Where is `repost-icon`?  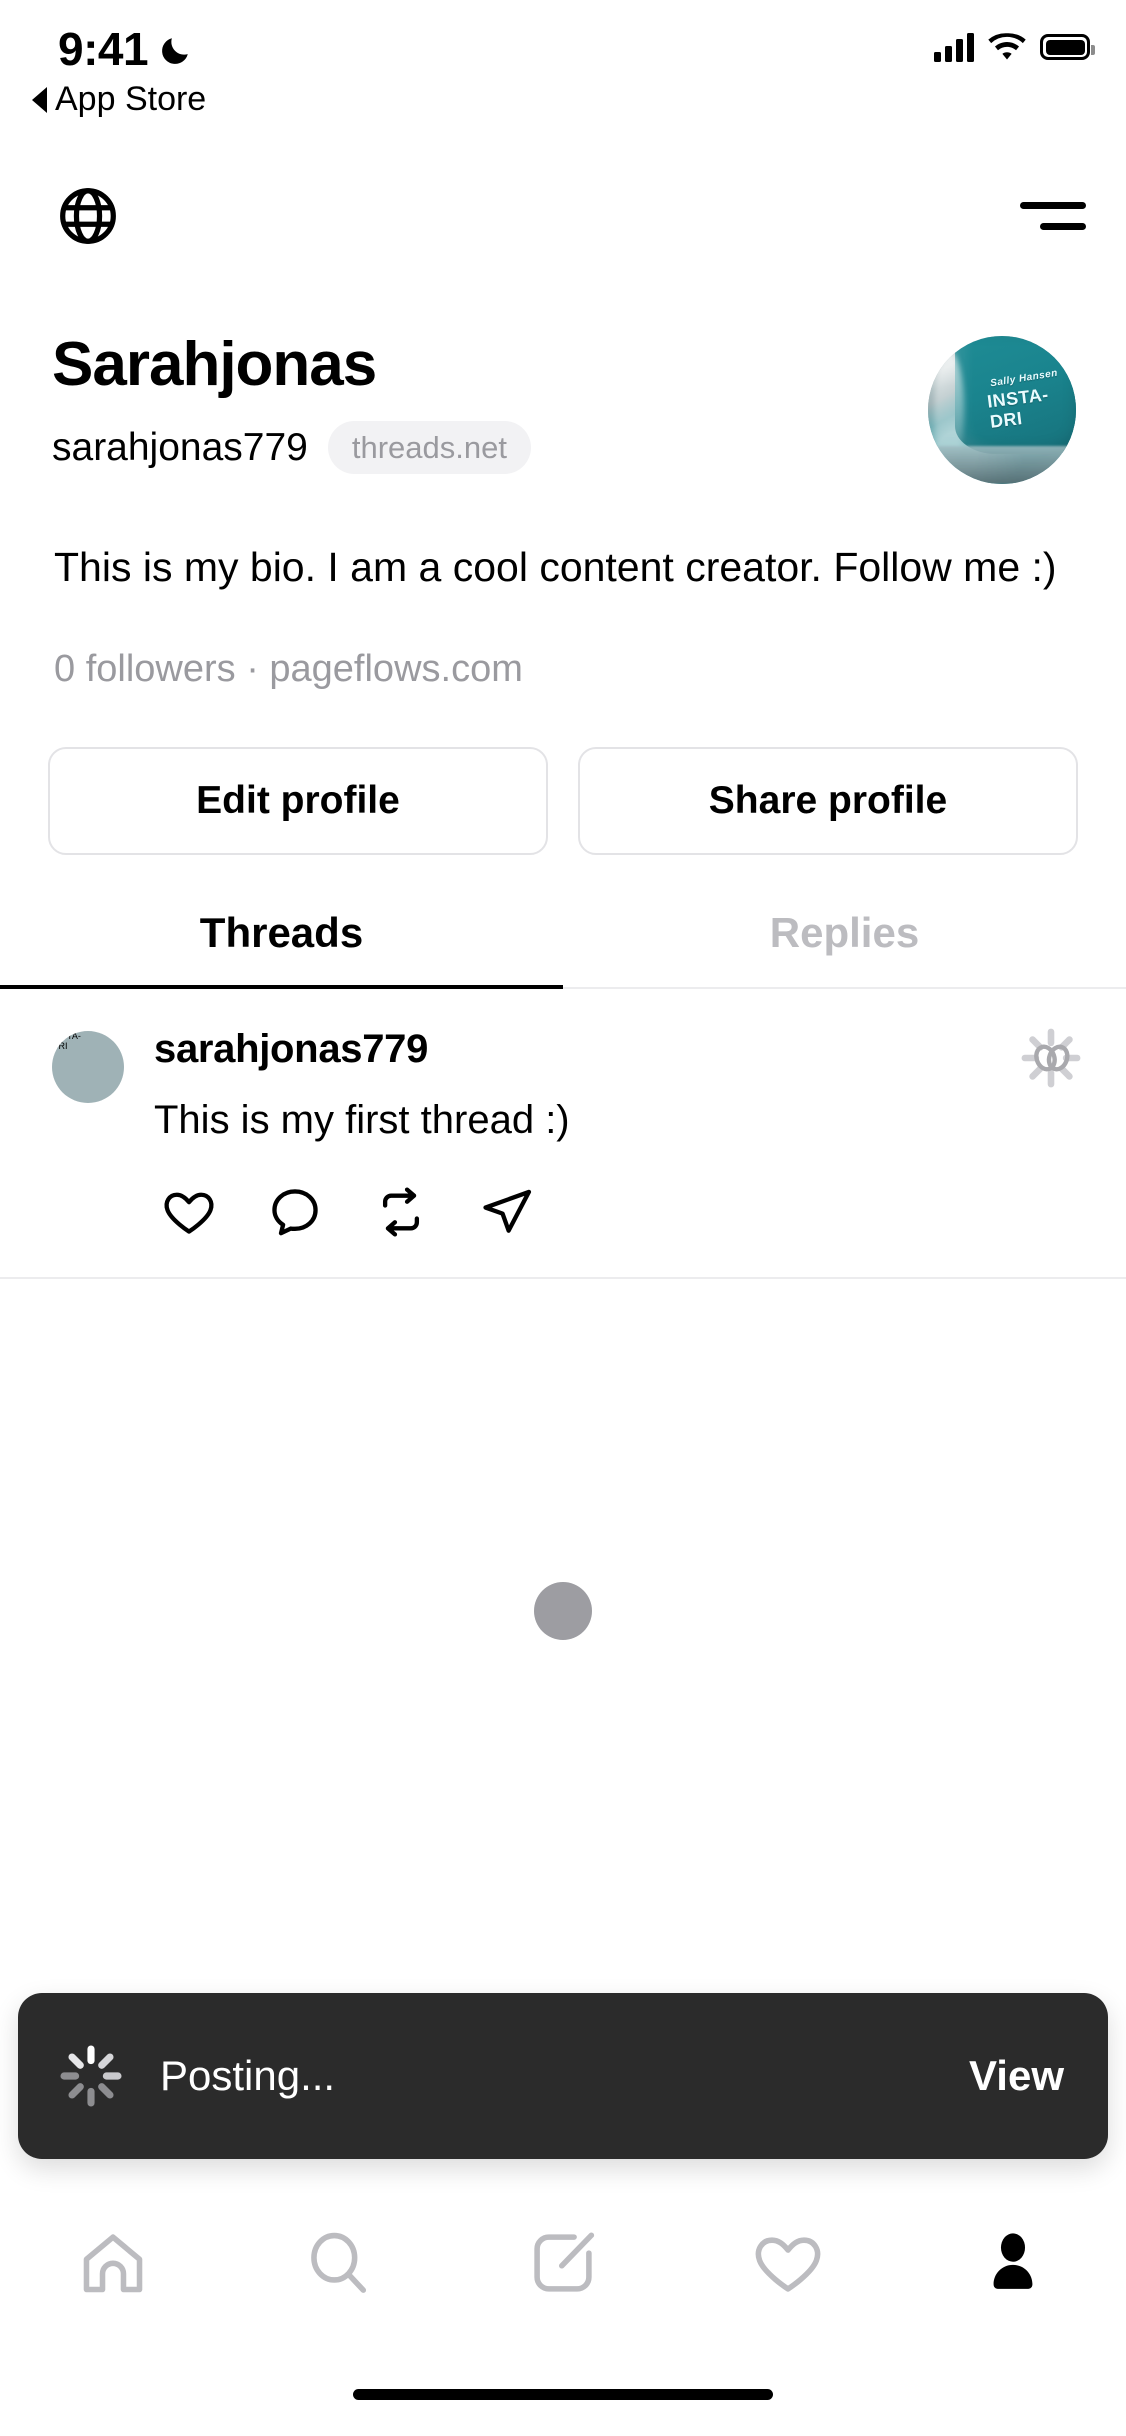 repost-icon is located at coordinates (401, 1212).